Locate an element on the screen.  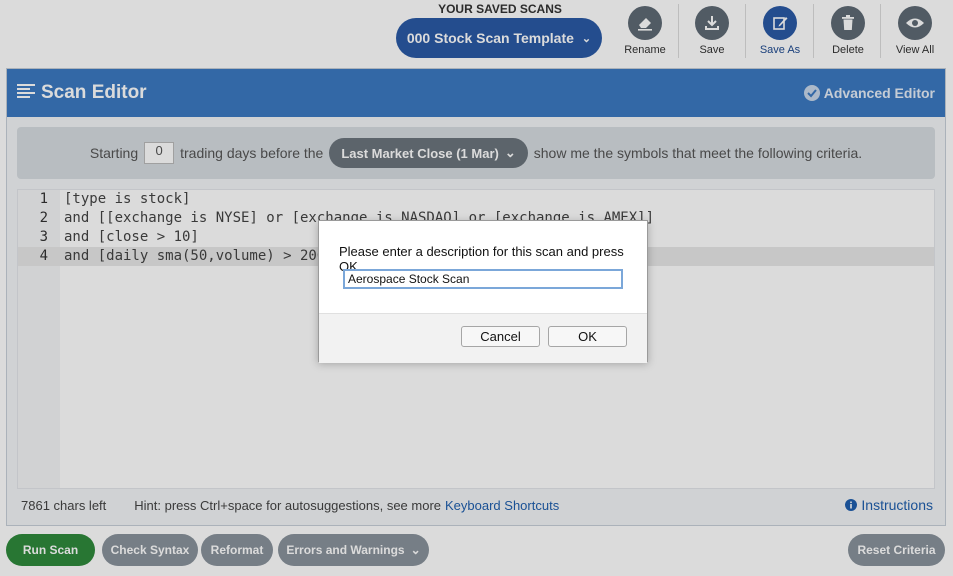
dialog-footer: Cancel OK is located at coordinates (483, 338).